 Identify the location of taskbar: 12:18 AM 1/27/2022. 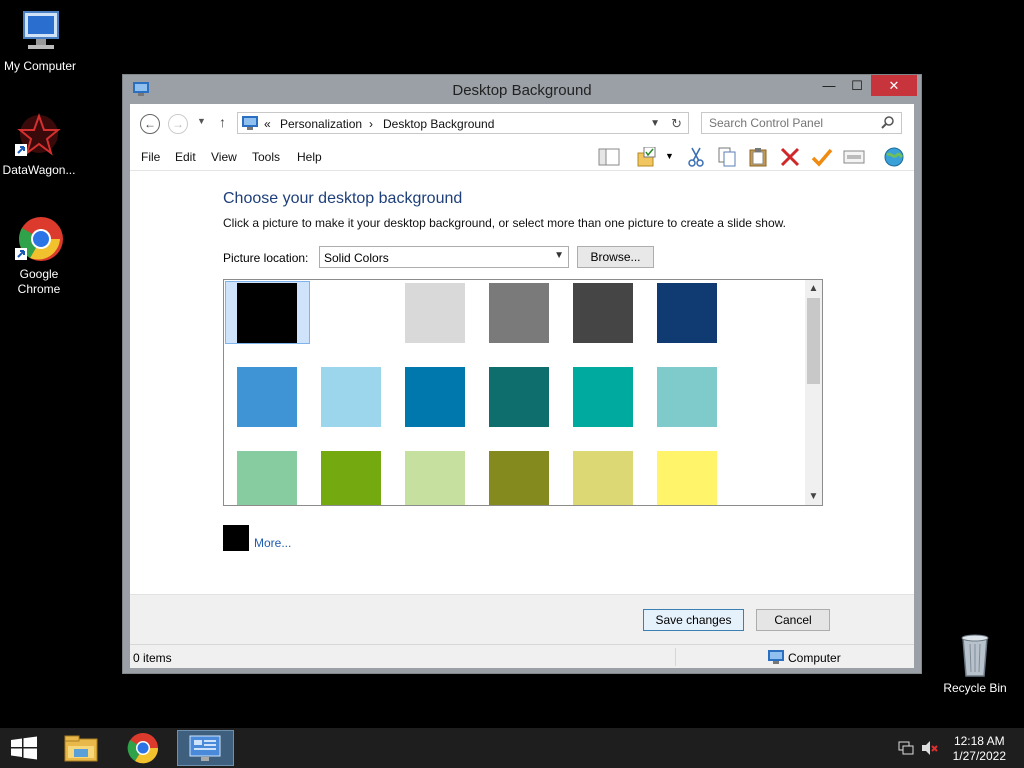
(512, 748).